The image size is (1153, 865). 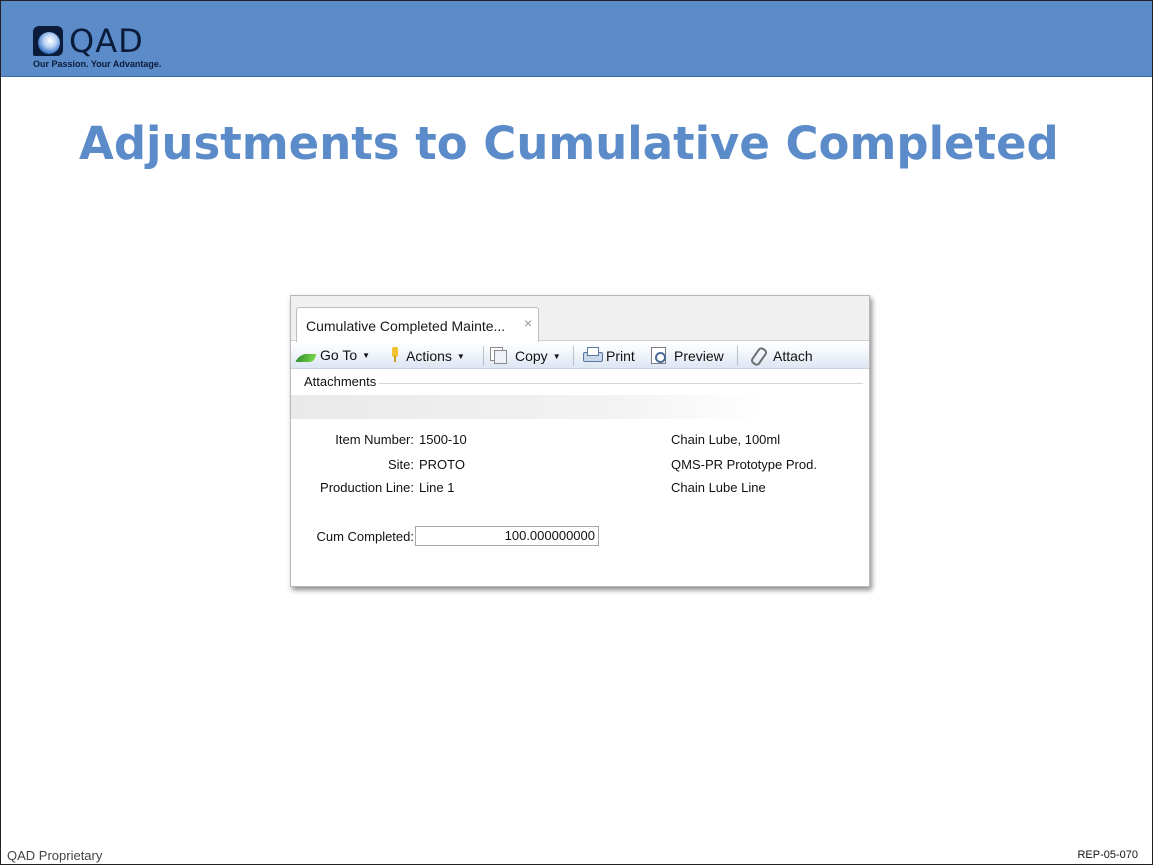 What do you see at coordinates (620, 356) in the screenshot?
I see `print-label: Print` at bounding box center [620, 356].